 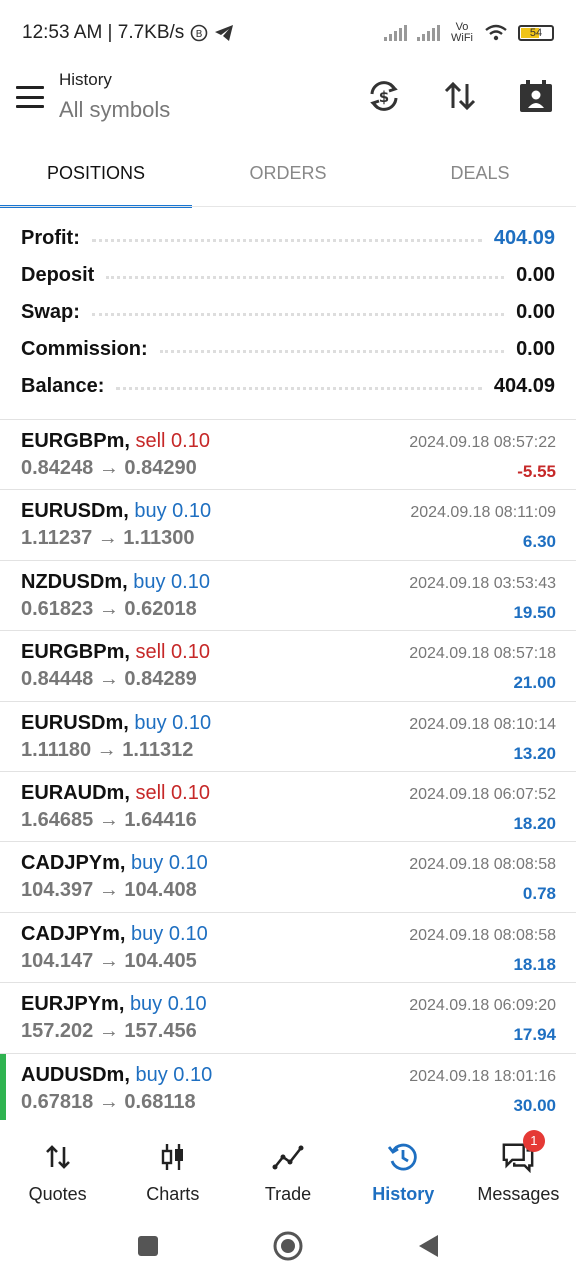 What do you see at coordinates (199, 33) in the screenshot?
I see `vpn-badge-icon: B` at bounding box center [199, 33].